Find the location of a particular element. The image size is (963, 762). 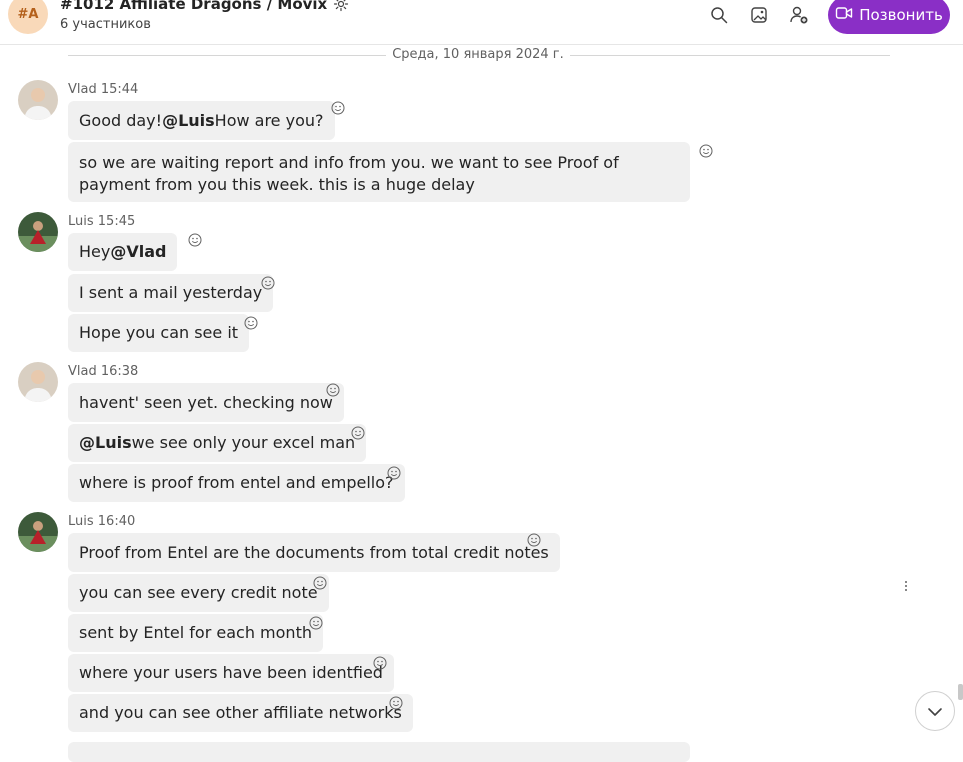

participant-count: 6 участников is located at coordinates (105, 24).